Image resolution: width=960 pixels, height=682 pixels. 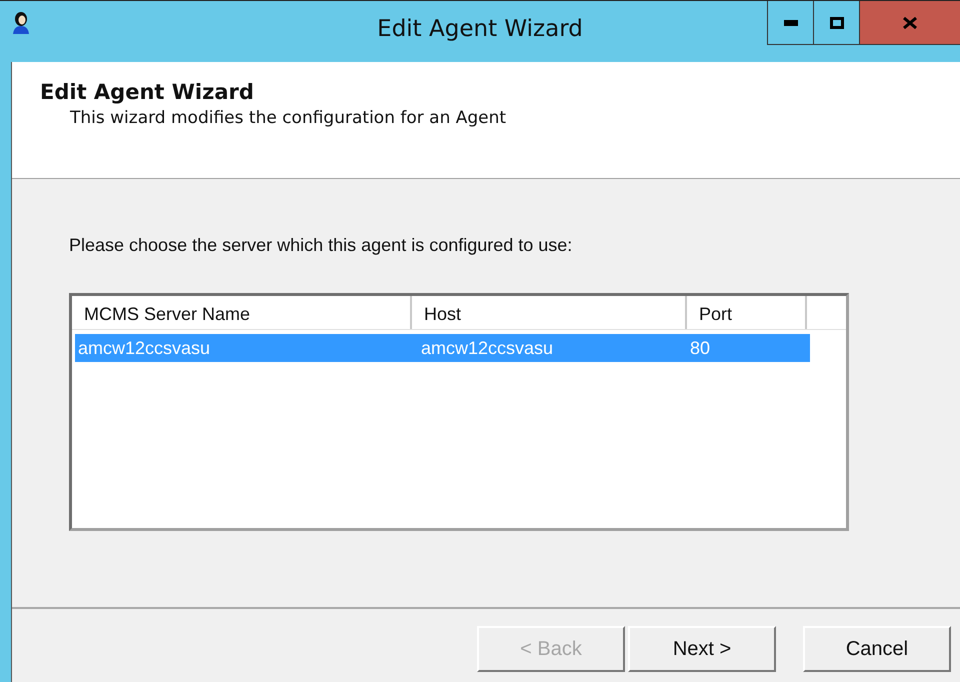 I want to click on header-title: Edit Agent Wizard, so click(x=147, y=92).